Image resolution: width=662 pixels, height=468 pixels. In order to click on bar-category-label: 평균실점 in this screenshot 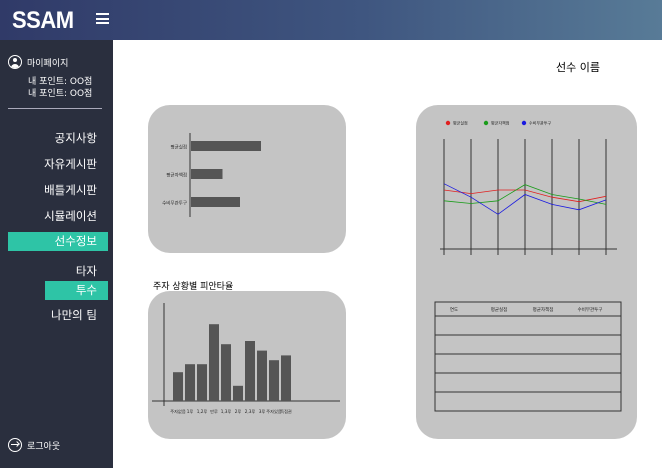, I will do `click(178, 147)`.